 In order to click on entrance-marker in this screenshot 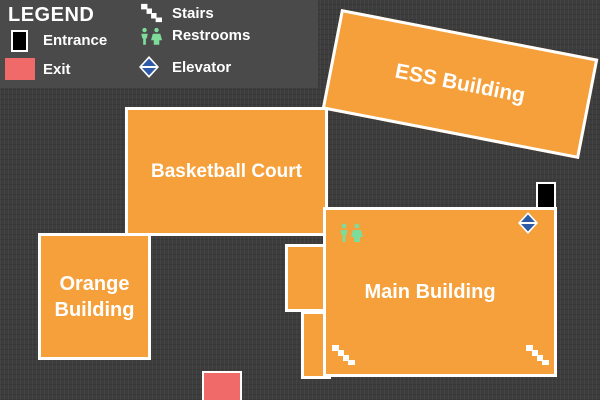, I will do `click(546, 195)`.